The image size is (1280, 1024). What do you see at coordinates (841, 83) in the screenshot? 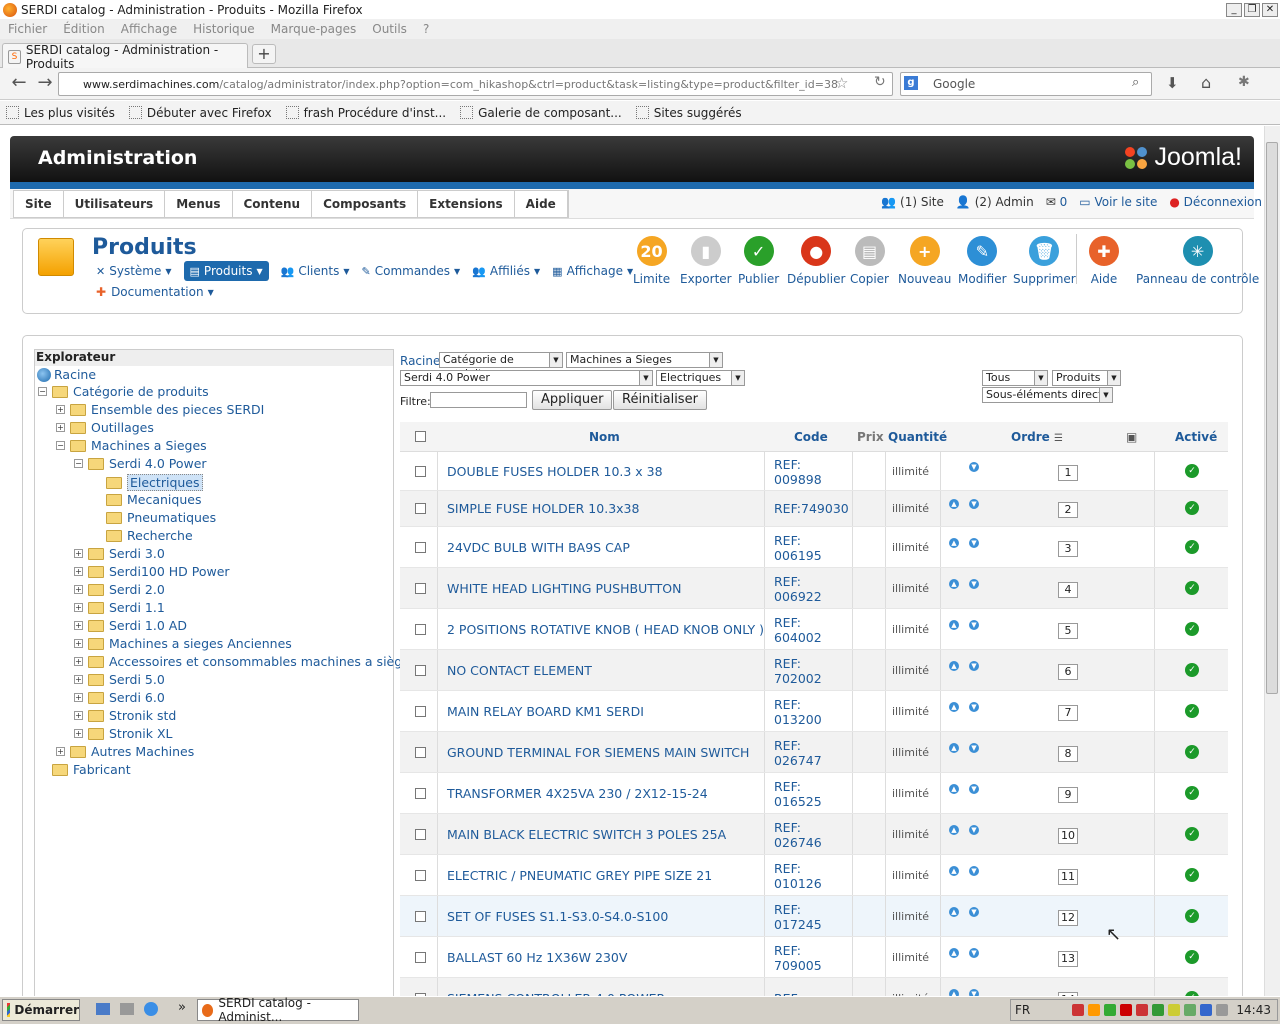
I see `bookmark-star-icon: ☆` at bounding box center [841, 83].